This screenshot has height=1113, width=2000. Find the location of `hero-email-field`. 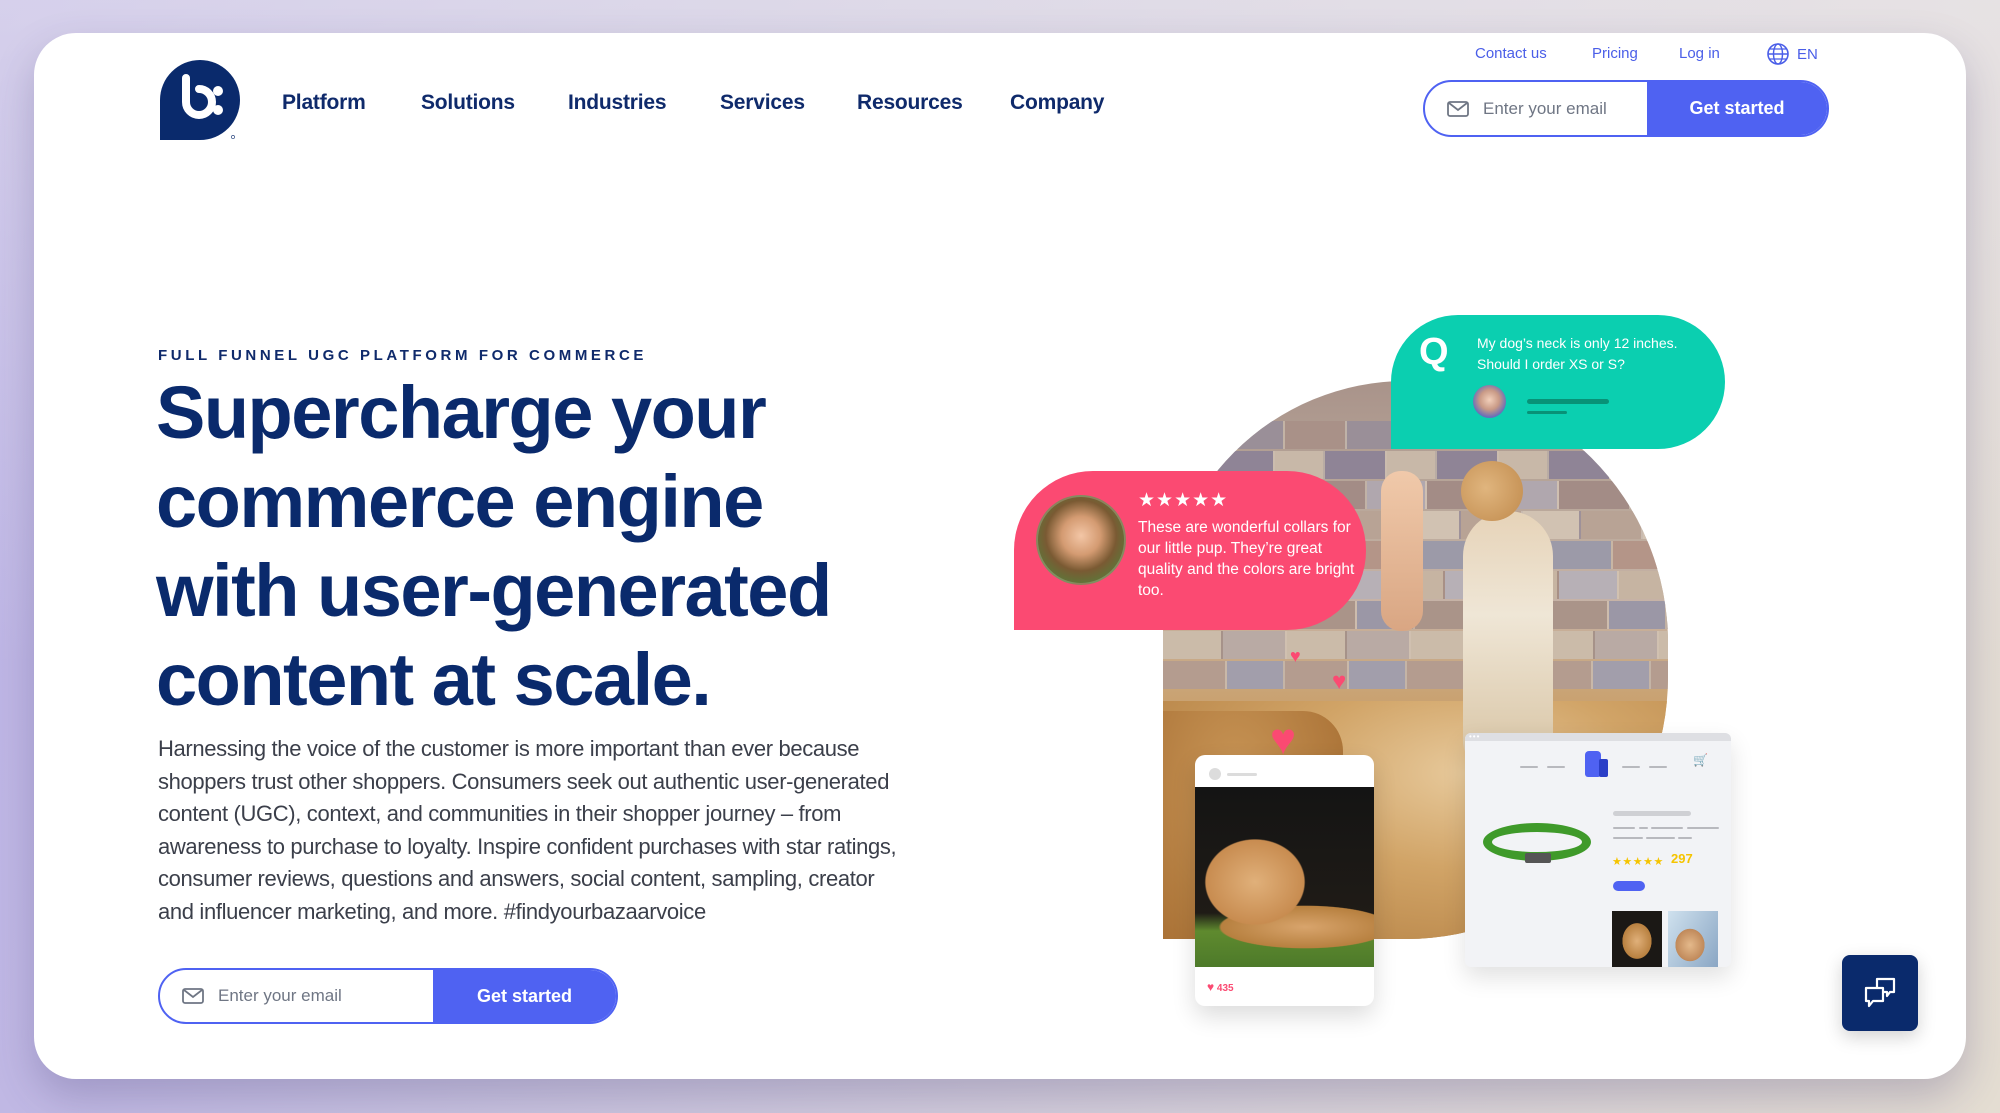

hero-email-field is located at coordinates (296, 996).